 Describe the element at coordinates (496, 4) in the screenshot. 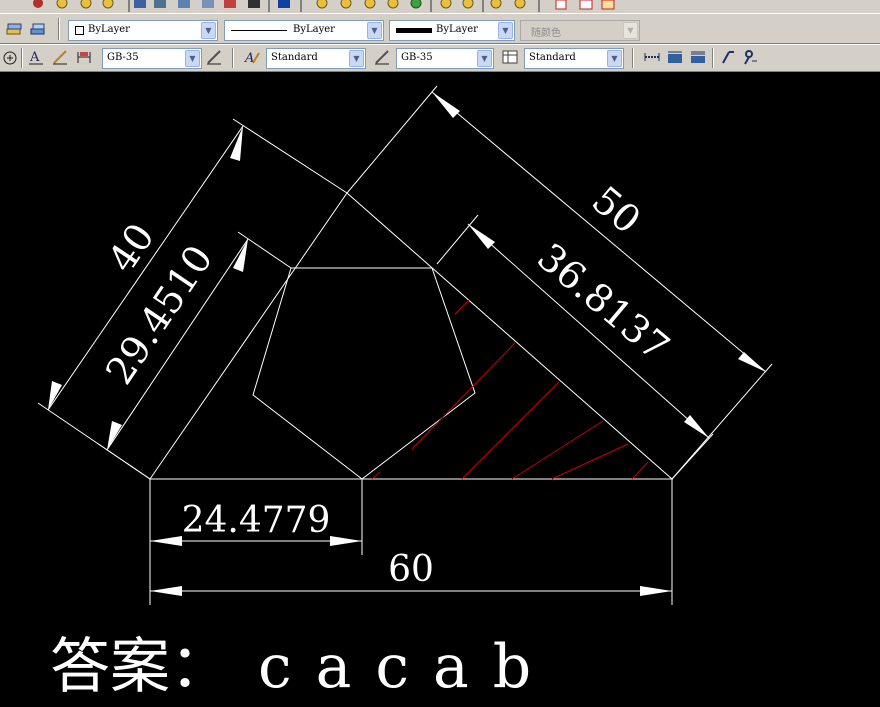

I see `zoom-dynamic-icon` at that location.